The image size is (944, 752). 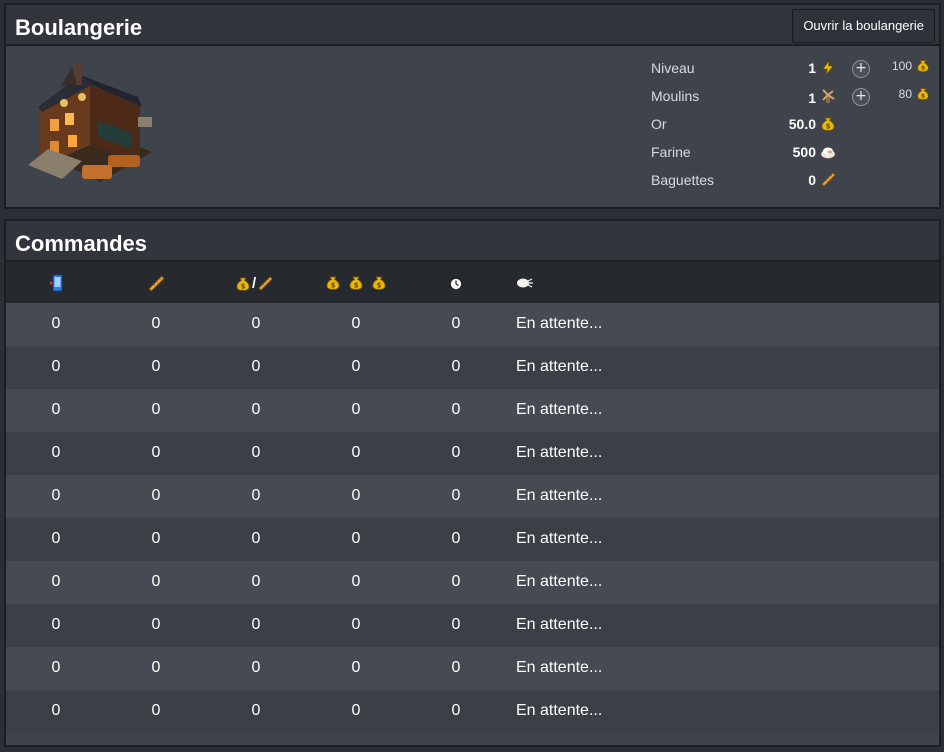 What do you see at coordinates (456, 283) in the screenshot?
I see `clock-icon` at bounding box center [456, 283].